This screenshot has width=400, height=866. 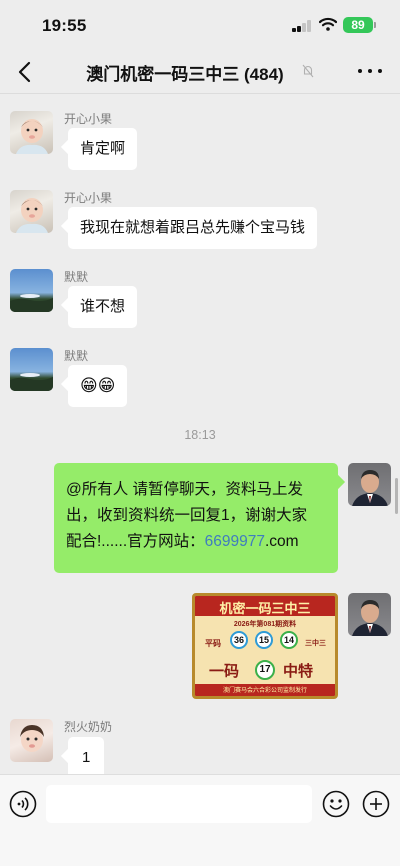 I want to click on chat-header: 澳门机密一码三中三 (484), so click(x=200, y=72).